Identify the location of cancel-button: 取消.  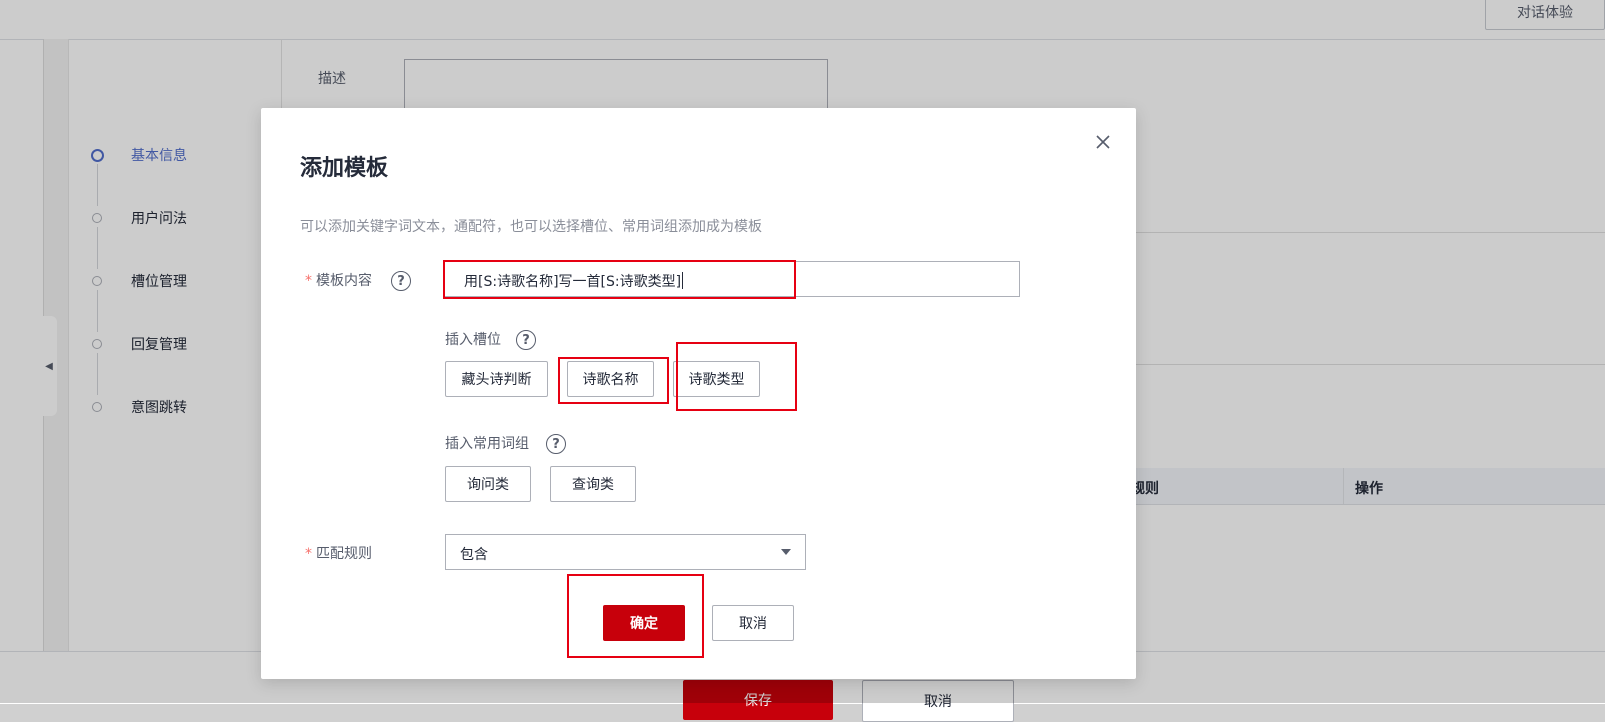
(753, 623).